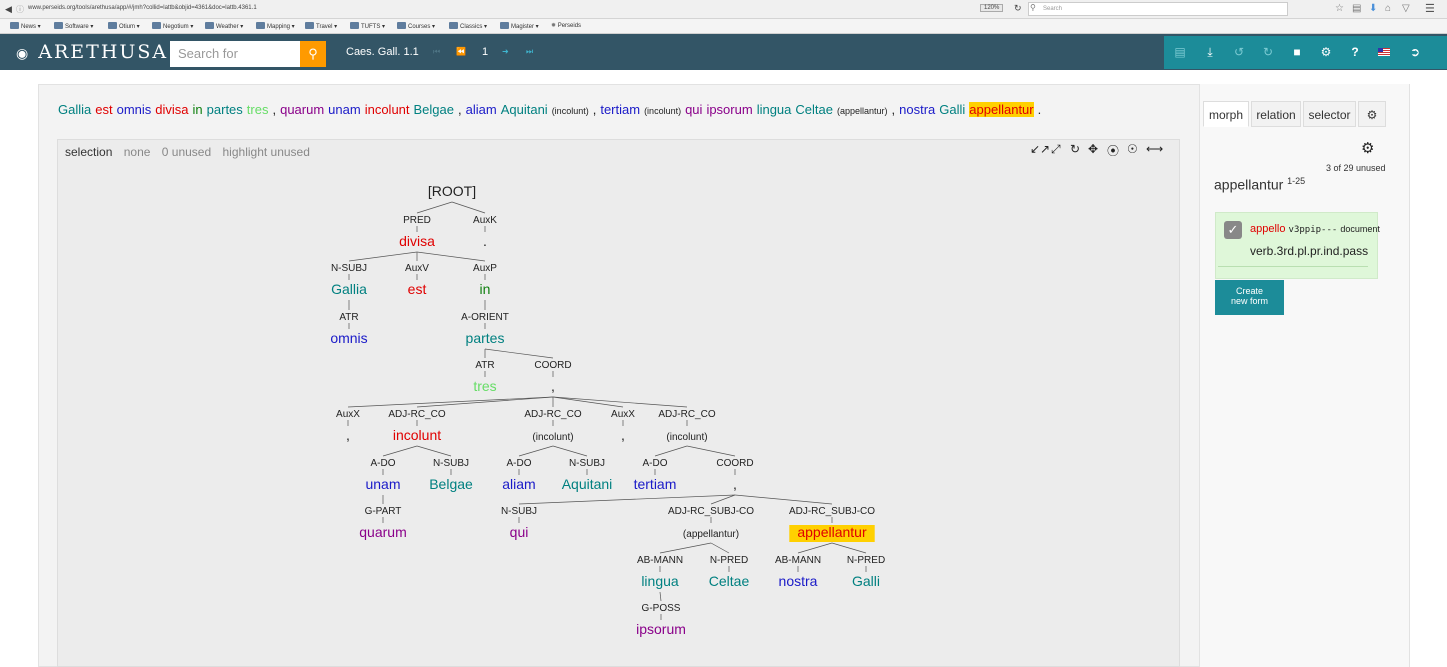 The image size is (1447, 667). Describe the element at coordinates (866, 581) in the screenshot. I see `tree-node-galli: Galli` at that location.